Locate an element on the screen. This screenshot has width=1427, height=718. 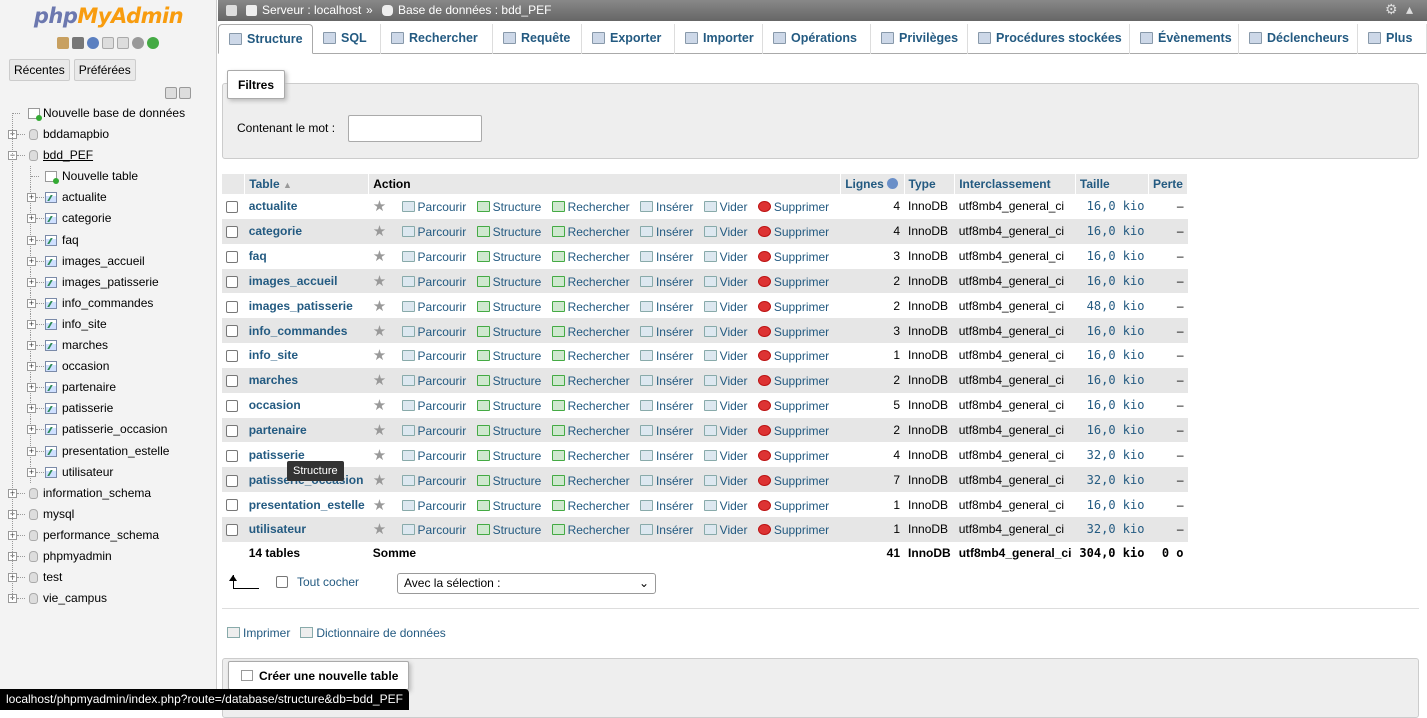
table-name-link: partenaire is located at coordinates (306, 430).